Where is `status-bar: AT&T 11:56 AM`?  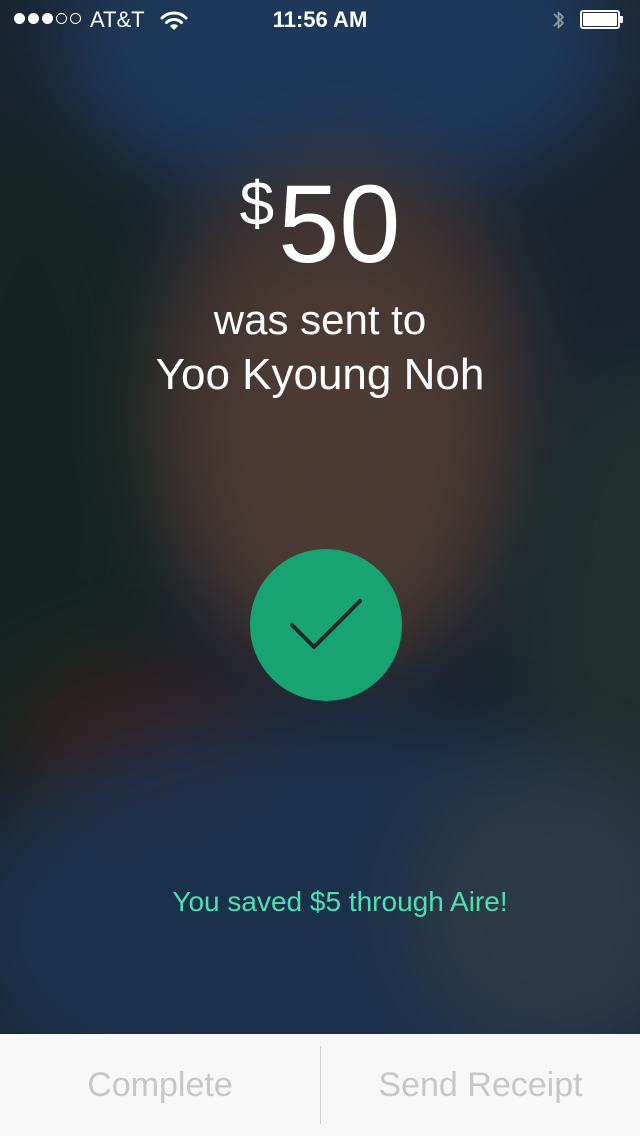 status-bar: AT&T 11:56 AM is located at coordinates (320, 20).